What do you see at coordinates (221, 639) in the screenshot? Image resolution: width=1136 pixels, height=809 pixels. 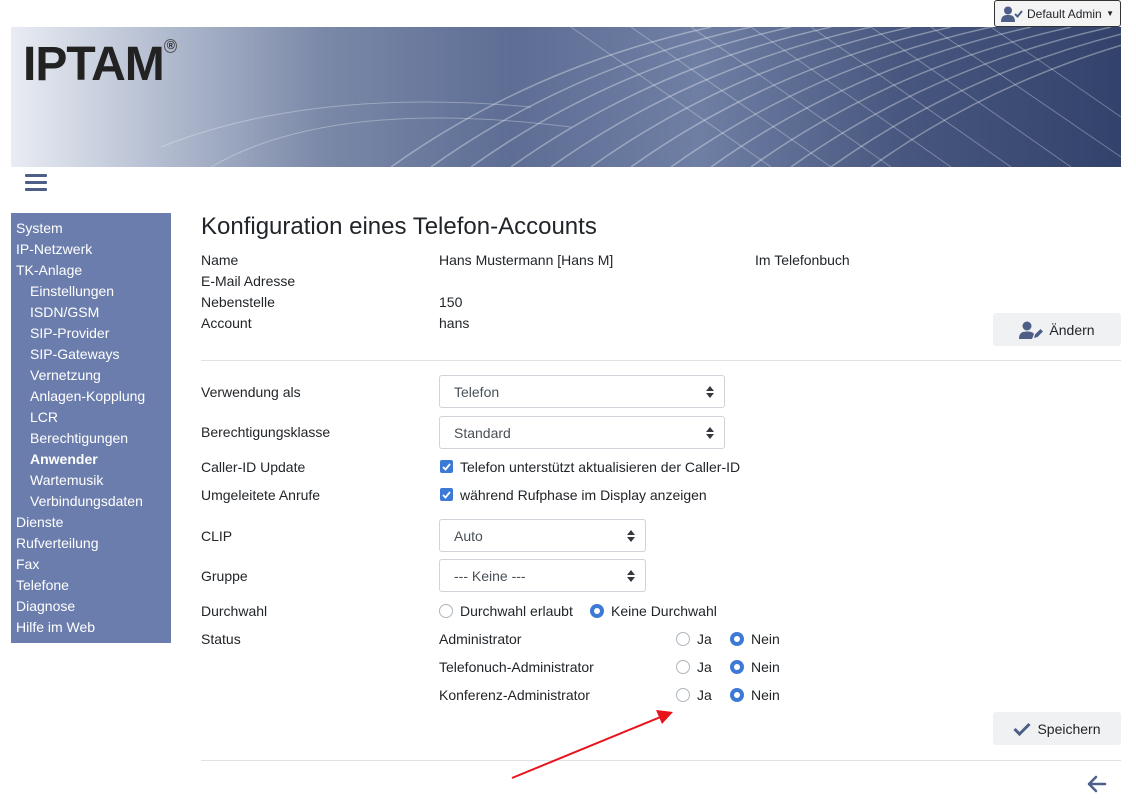 I see `status-label: Status` at bounding box center [221, 639].